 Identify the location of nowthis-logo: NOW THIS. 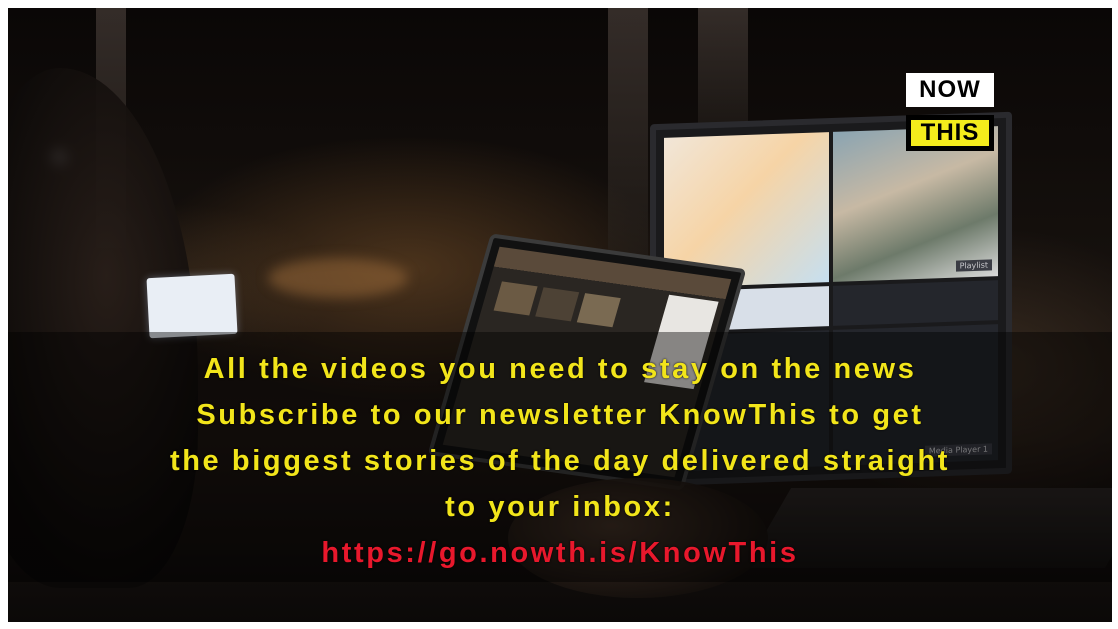
(957, 116).